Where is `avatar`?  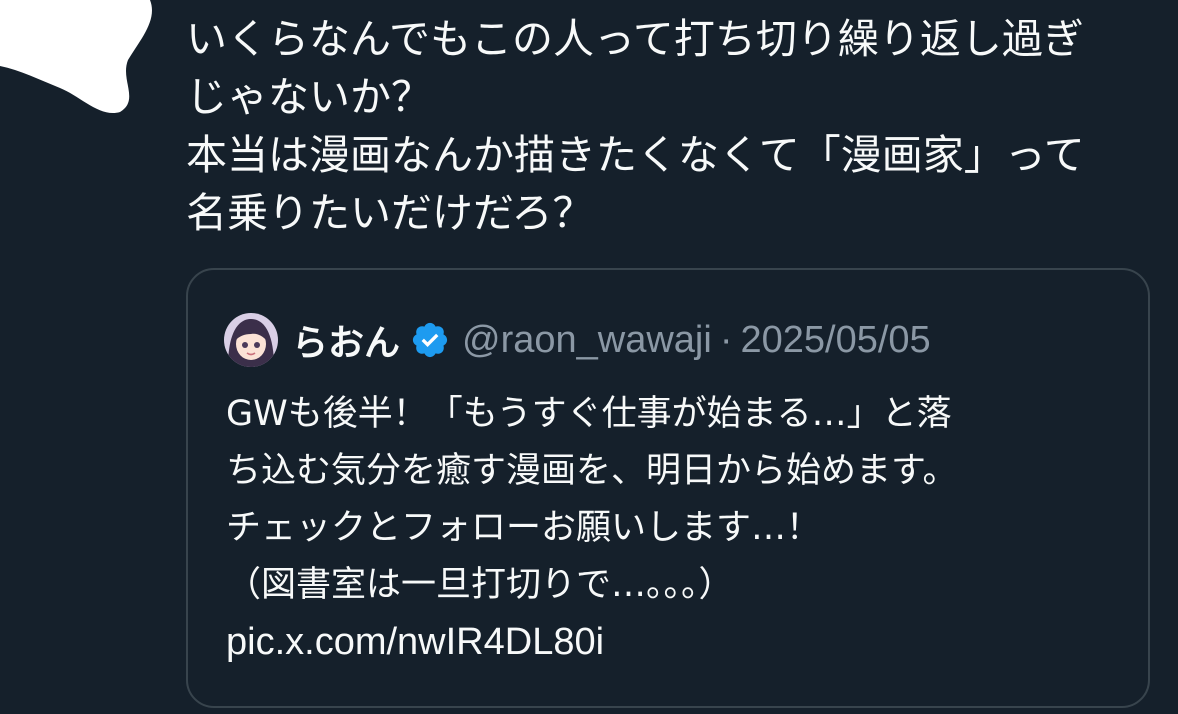 avatar is located at coordinates (251, 340).